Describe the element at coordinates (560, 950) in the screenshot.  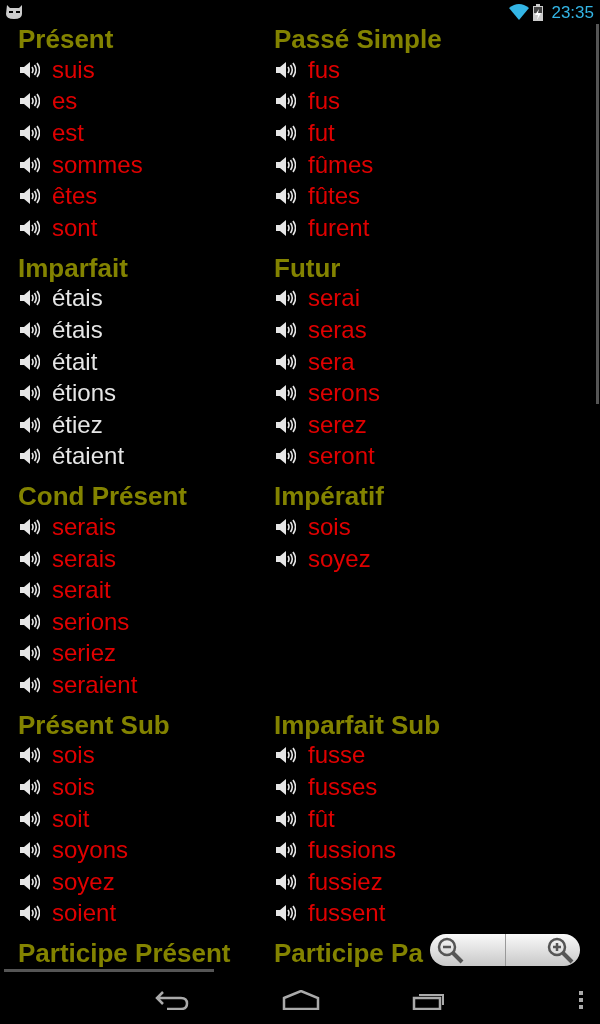
I see `zoom-in-icon` at that location.